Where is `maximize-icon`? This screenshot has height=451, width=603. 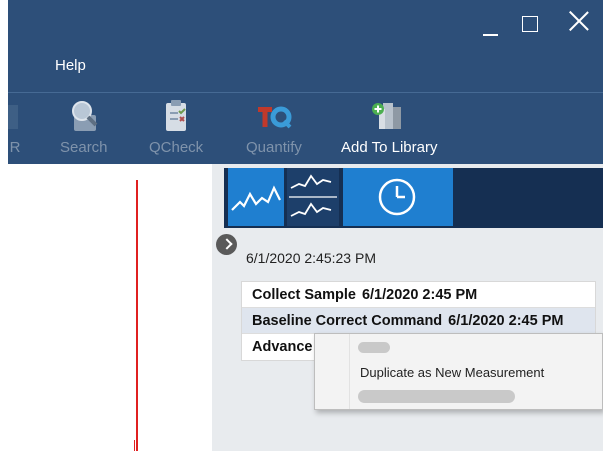
maximize-icon is located at coordinates (530, 24).